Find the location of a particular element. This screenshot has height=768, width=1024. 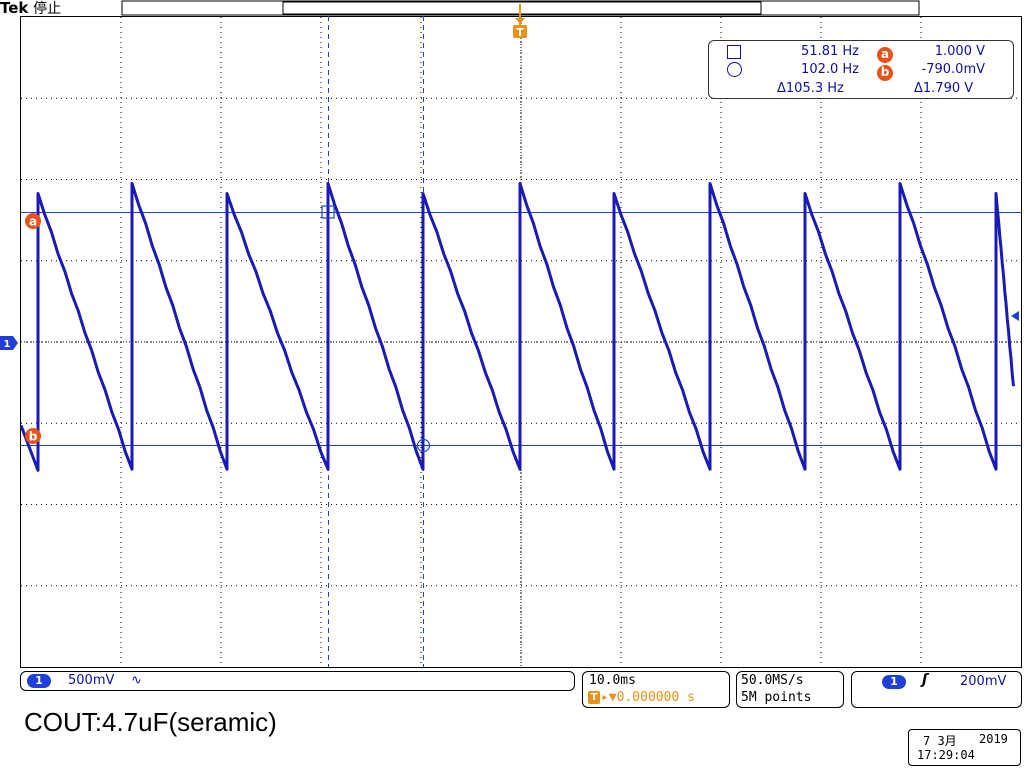

cursor-b-readout-badge: b is located at coordinates (885, 71).